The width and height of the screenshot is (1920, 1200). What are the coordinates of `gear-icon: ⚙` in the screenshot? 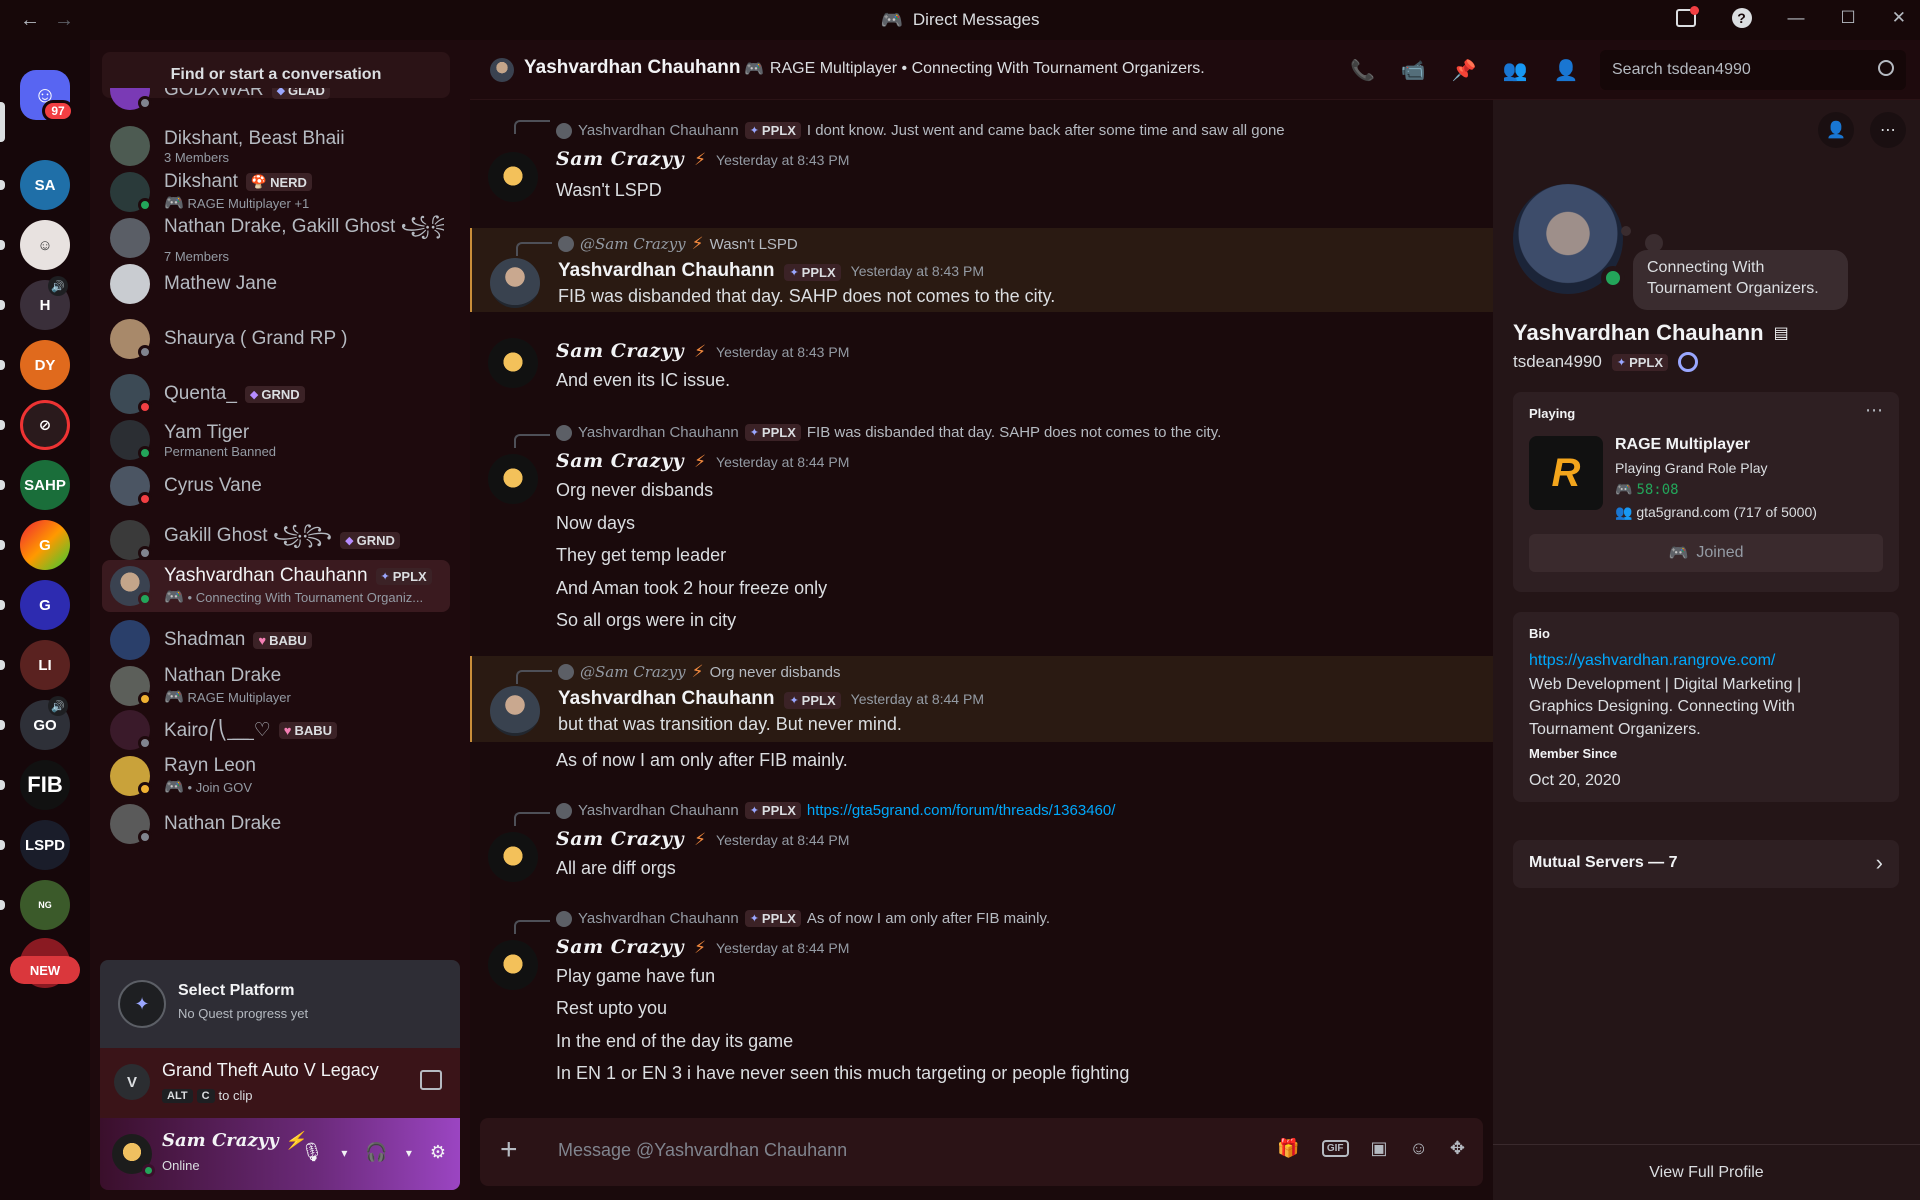 It's located at (438, 1152).